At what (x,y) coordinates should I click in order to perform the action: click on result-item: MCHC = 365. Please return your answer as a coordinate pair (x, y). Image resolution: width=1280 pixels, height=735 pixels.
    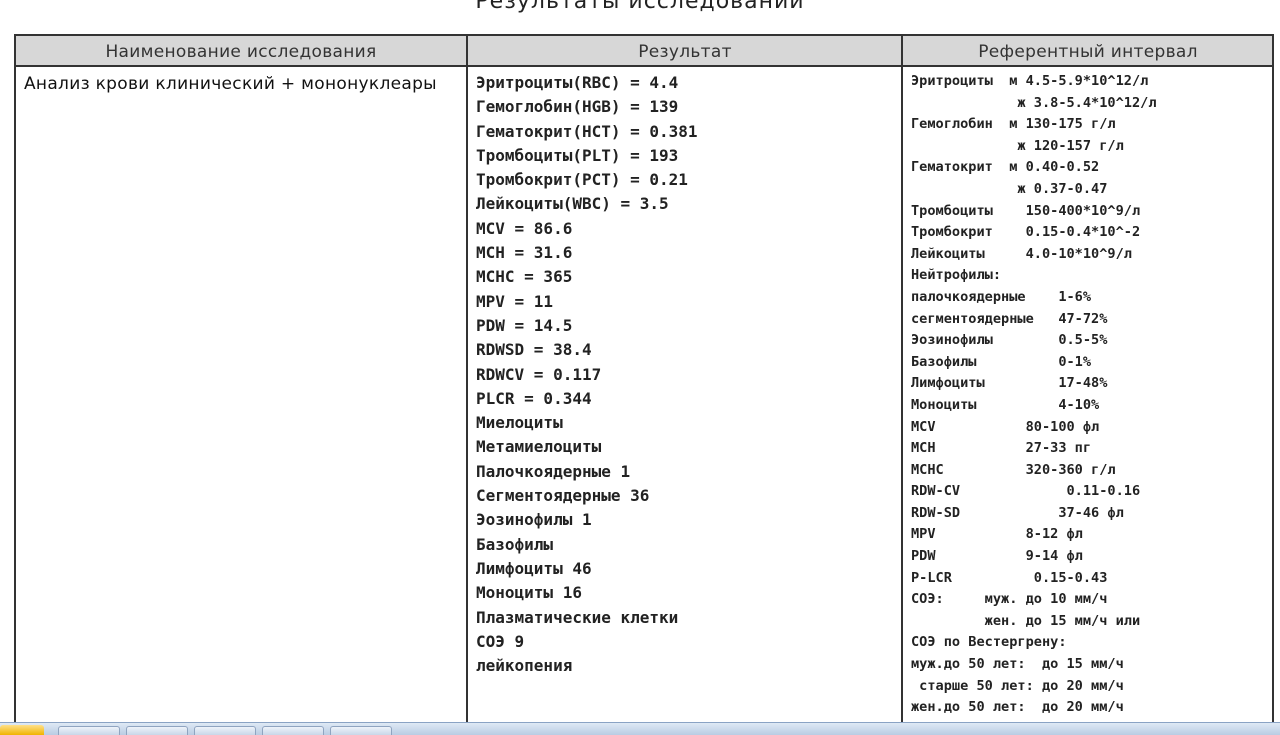
    Looking at the image, I should click on (524, 277).